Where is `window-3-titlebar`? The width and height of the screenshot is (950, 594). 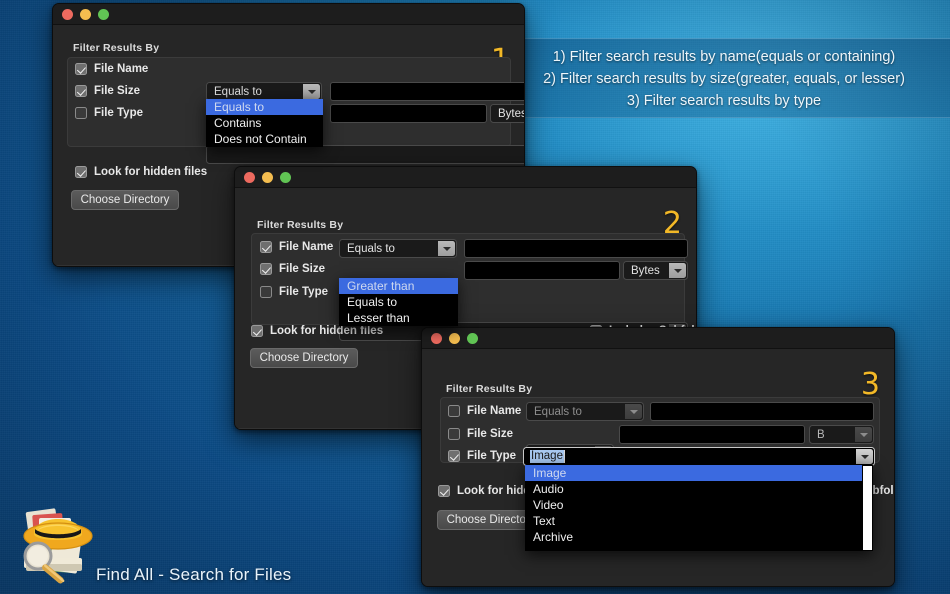
window-3-titlebar is located at coordinates (658, 338).